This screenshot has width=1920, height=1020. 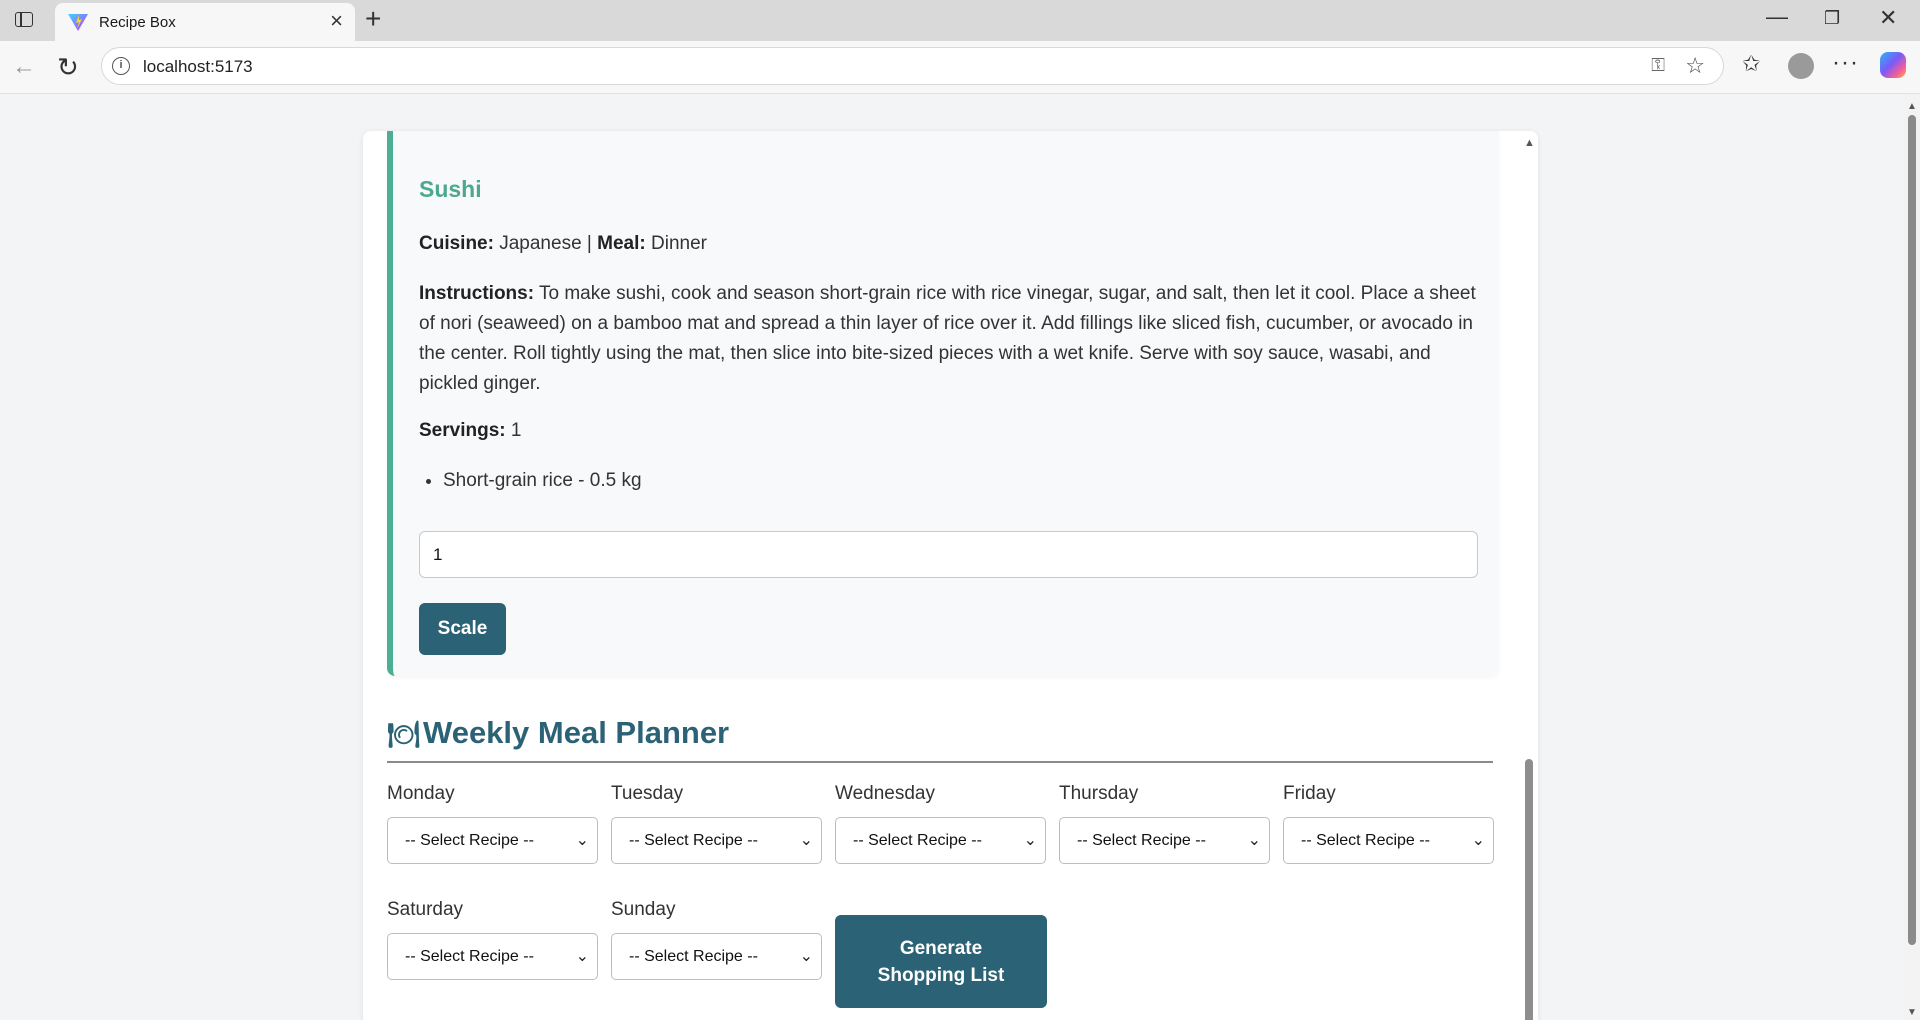 I want to click on recipe-select-wednesday: -- Select Recipe -- ⌄, so click(x=940, y=840).